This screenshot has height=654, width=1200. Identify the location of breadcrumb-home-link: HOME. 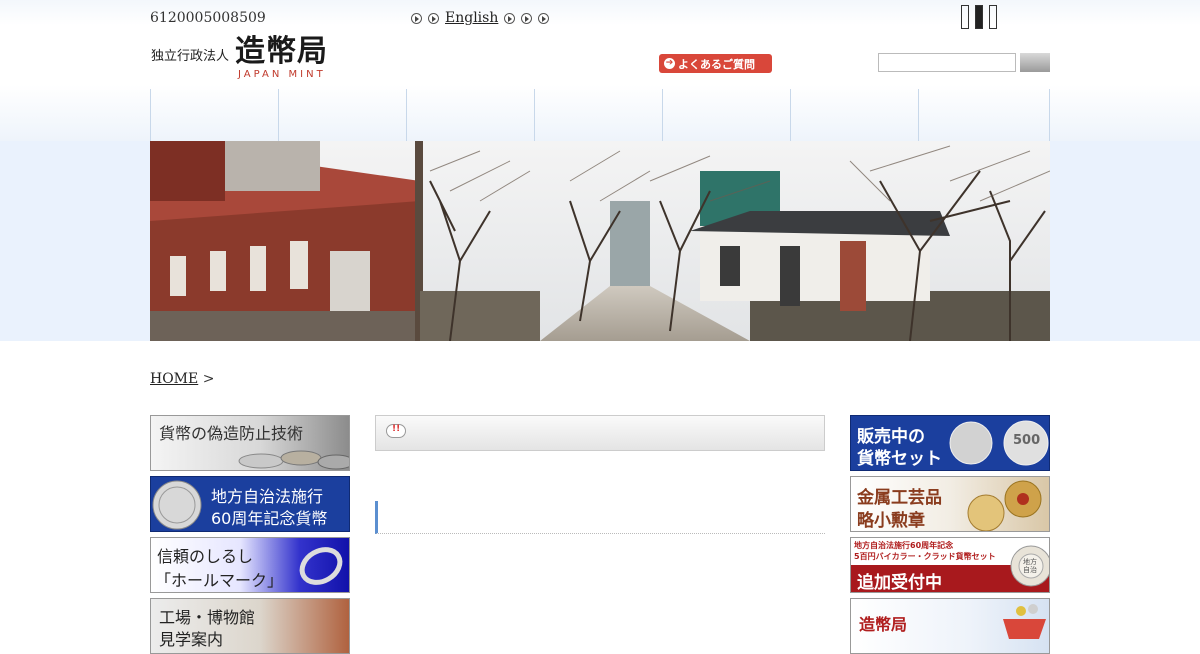
(174, 379).